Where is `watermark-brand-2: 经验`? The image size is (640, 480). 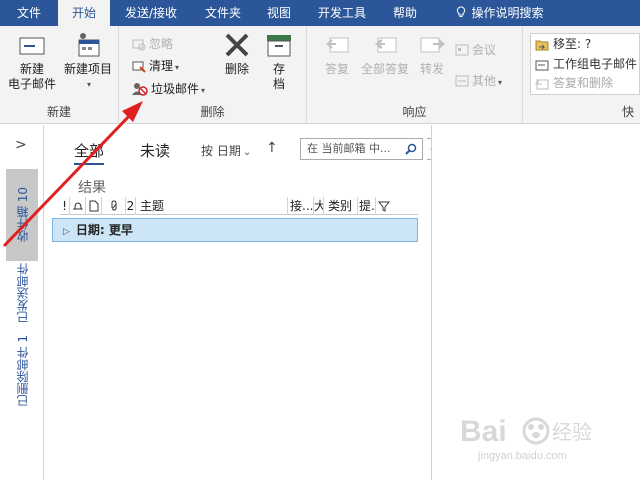
watermark-brand-2: 经验 is located at coordinates (572, 432).